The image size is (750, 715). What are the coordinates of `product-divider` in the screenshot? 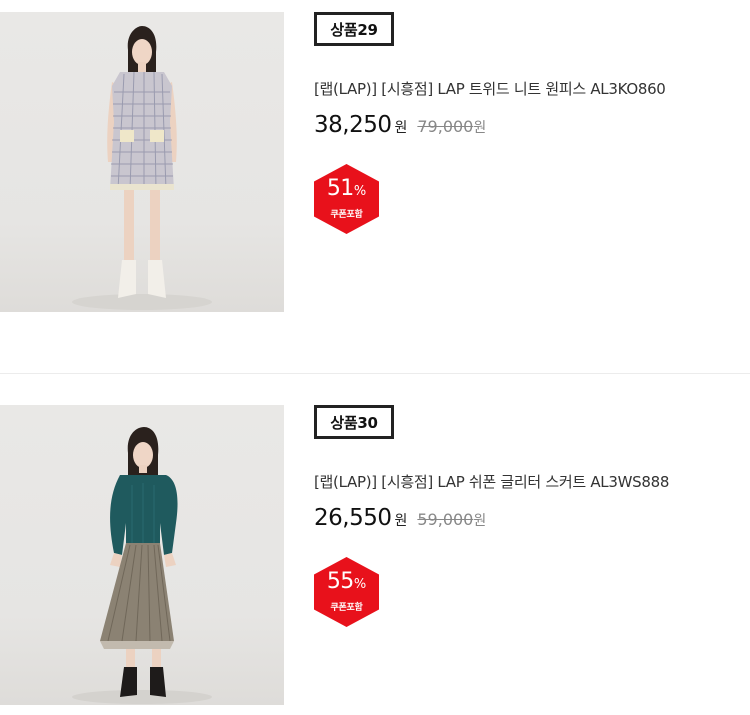 It's located at (375, 373).